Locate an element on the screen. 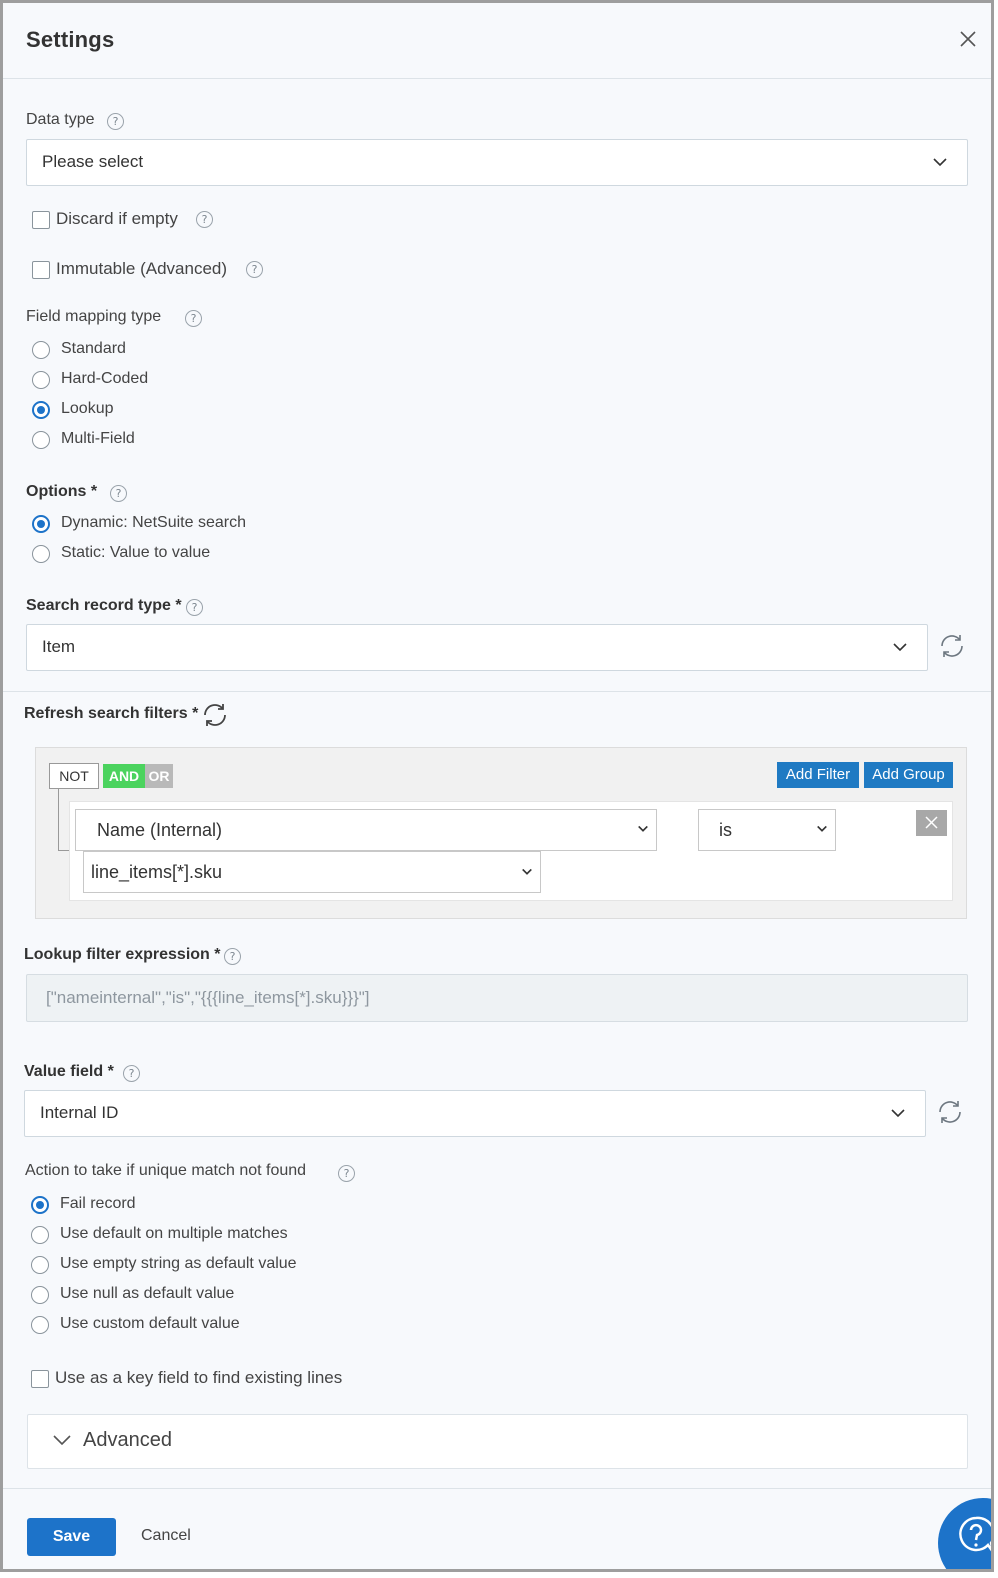 This screenshot has width=998, height=1578. key-field-checkbox is located at coordinates (40, 1379).